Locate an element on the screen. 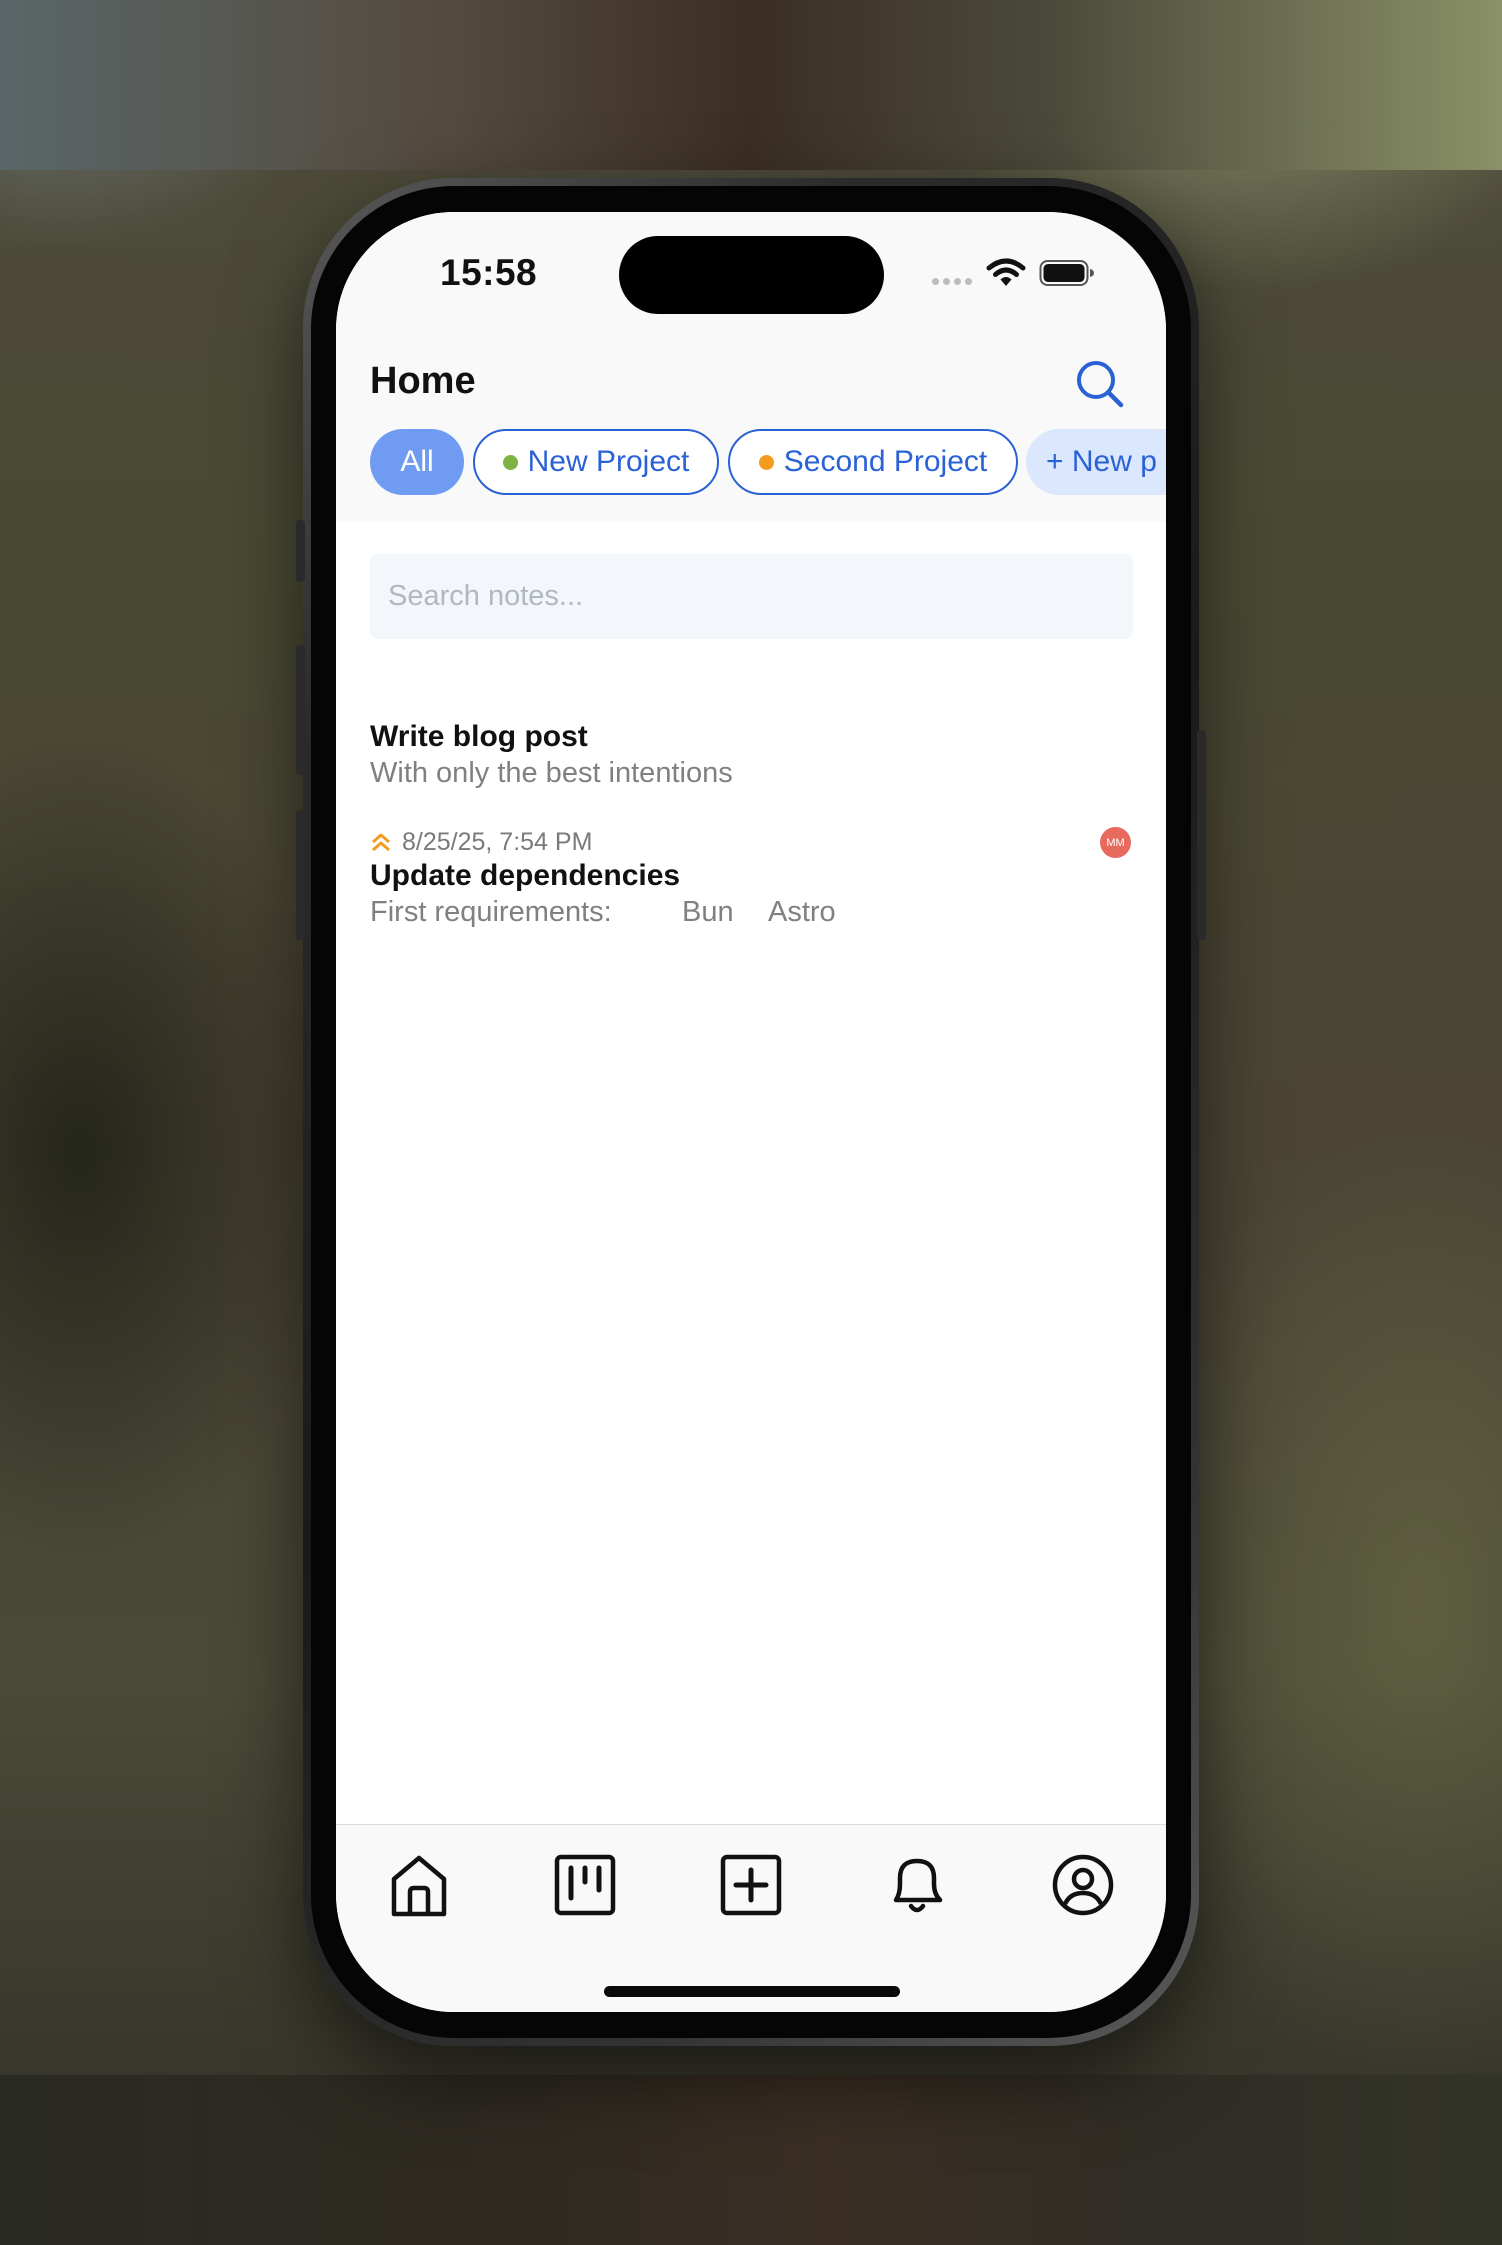 The image size is (1502, 2245). note-meta: 8/25/25, 7:54 PM is located at coordinates (481, 842).